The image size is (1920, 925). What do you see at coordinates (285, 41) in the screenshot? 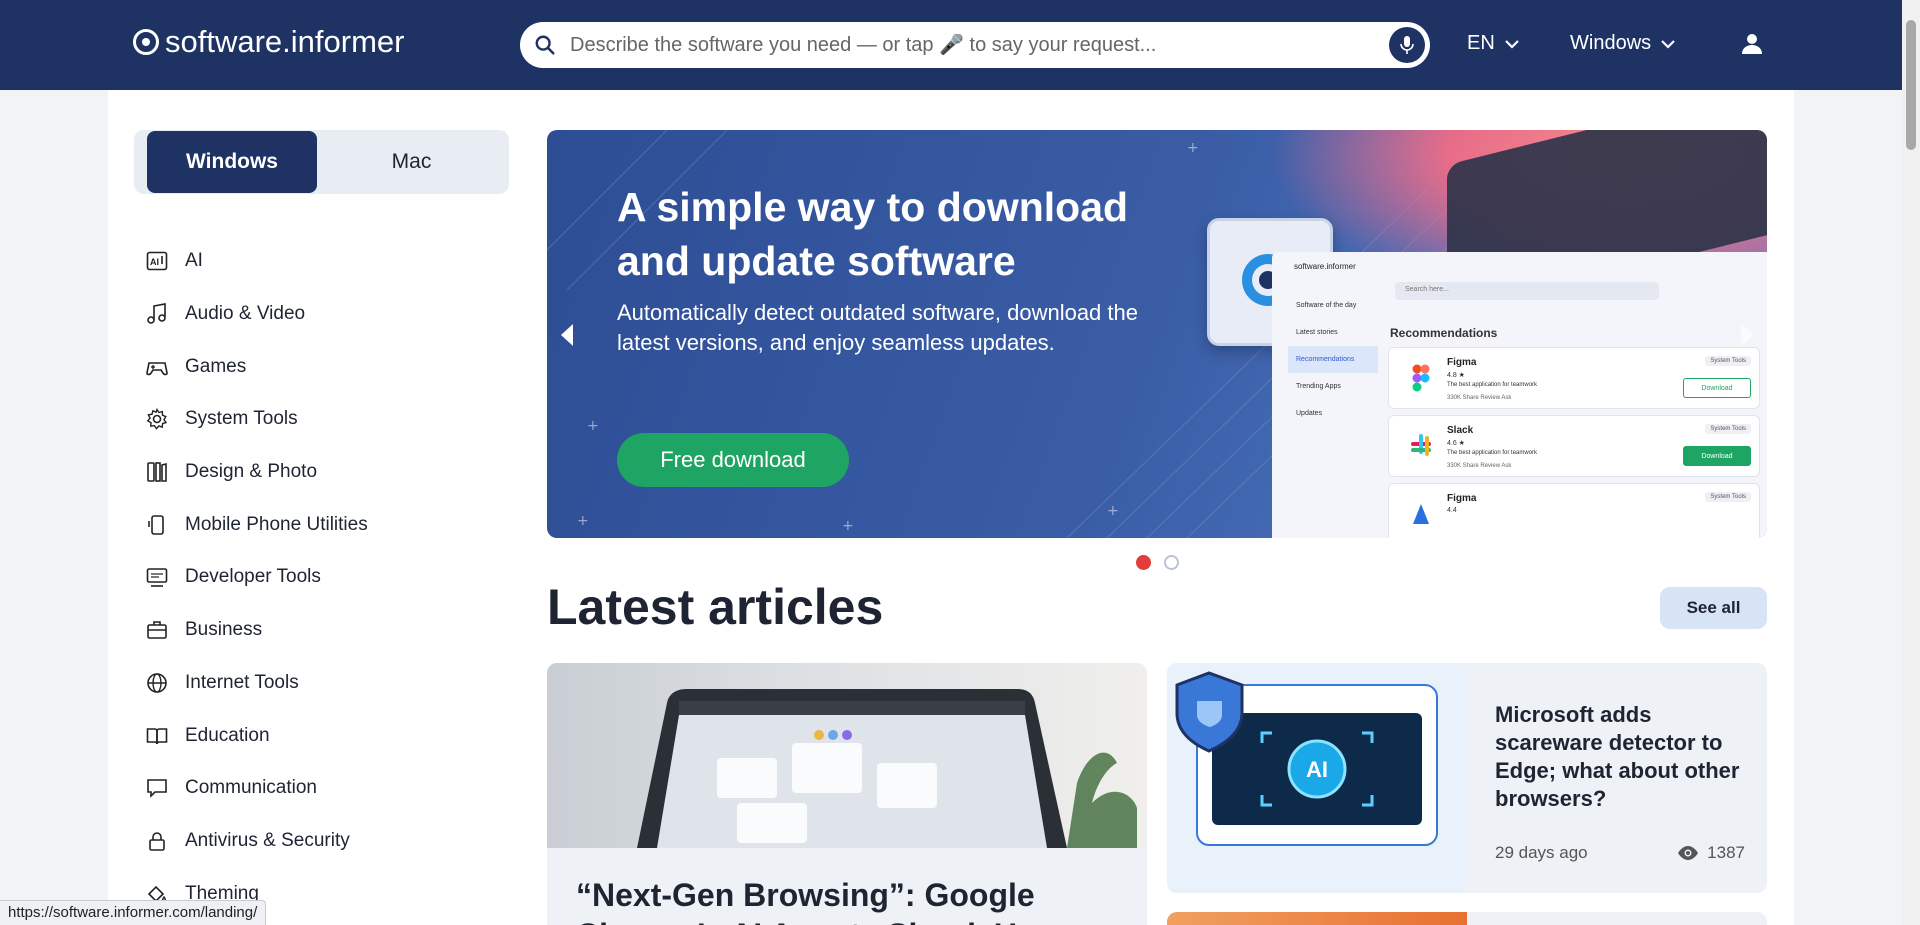
I see `logo-text: software.informer` at bounding box center [285, 41].